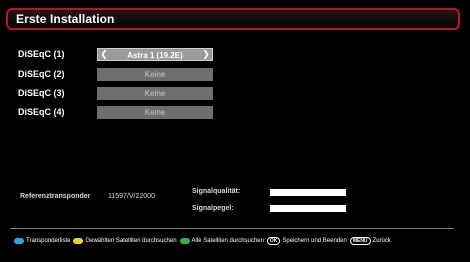  I want to click on reference-transponder-value: 11597/V/22000, so click(131, 196).